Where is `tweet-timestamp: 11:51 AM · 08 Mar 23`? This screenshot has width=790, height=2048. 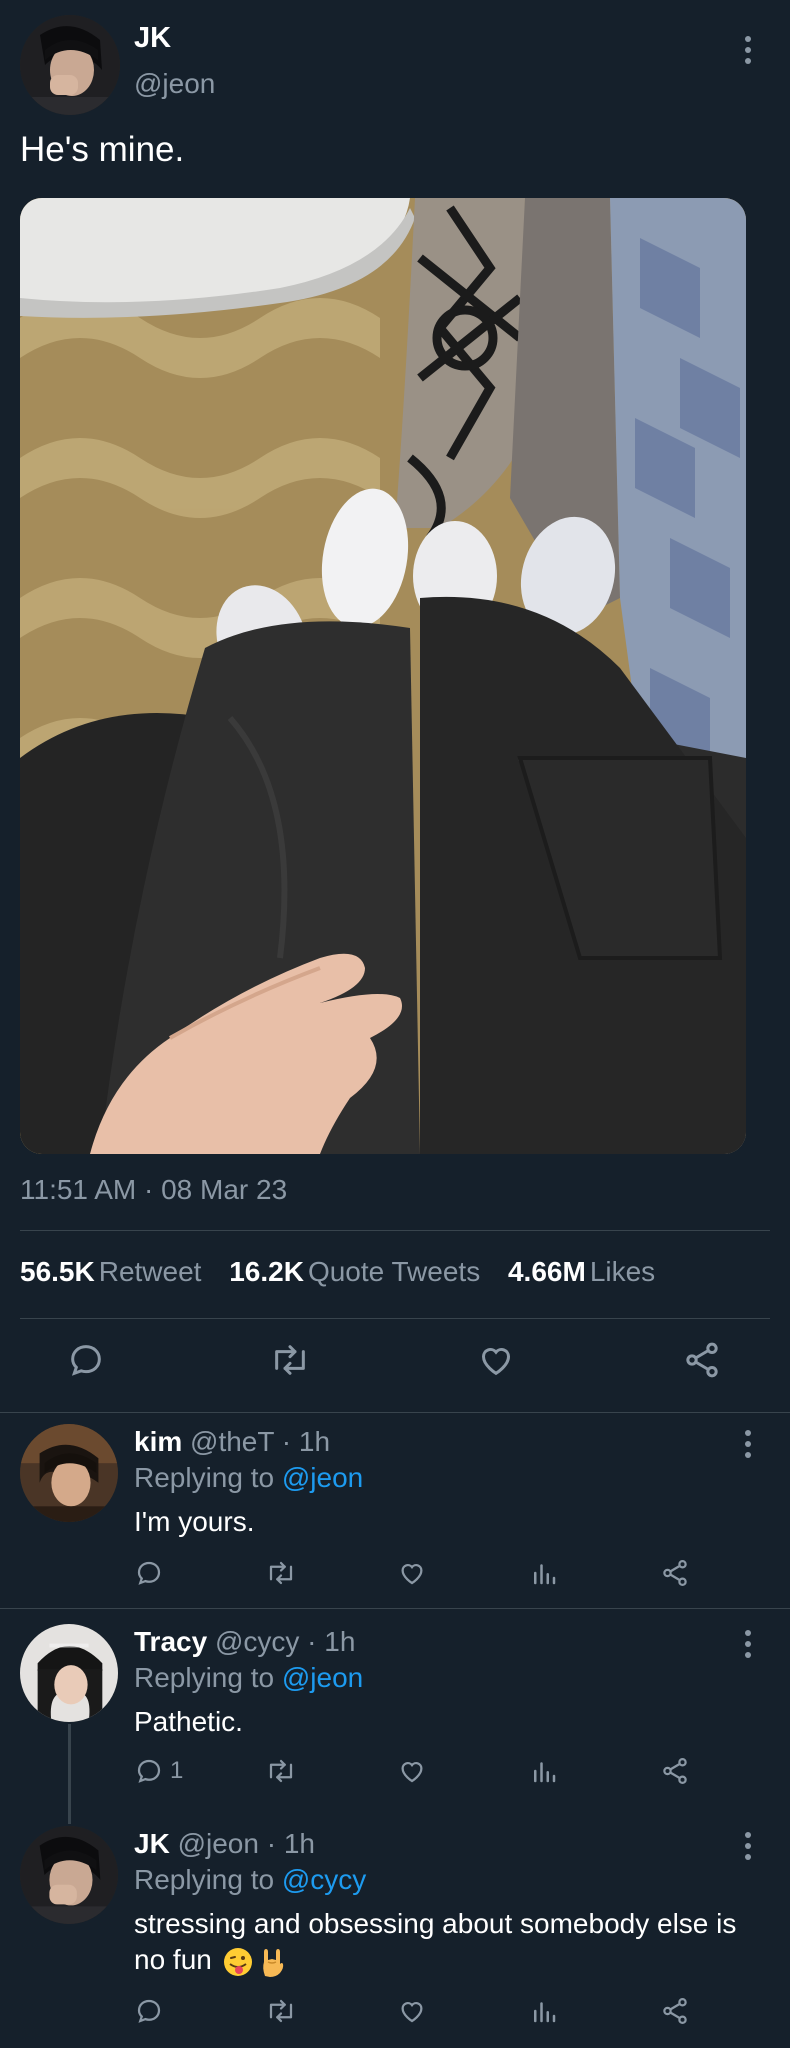 tweet-timestamp: 11:51 AM · 08 Mar 23 is located at coordinates (153, 1190).